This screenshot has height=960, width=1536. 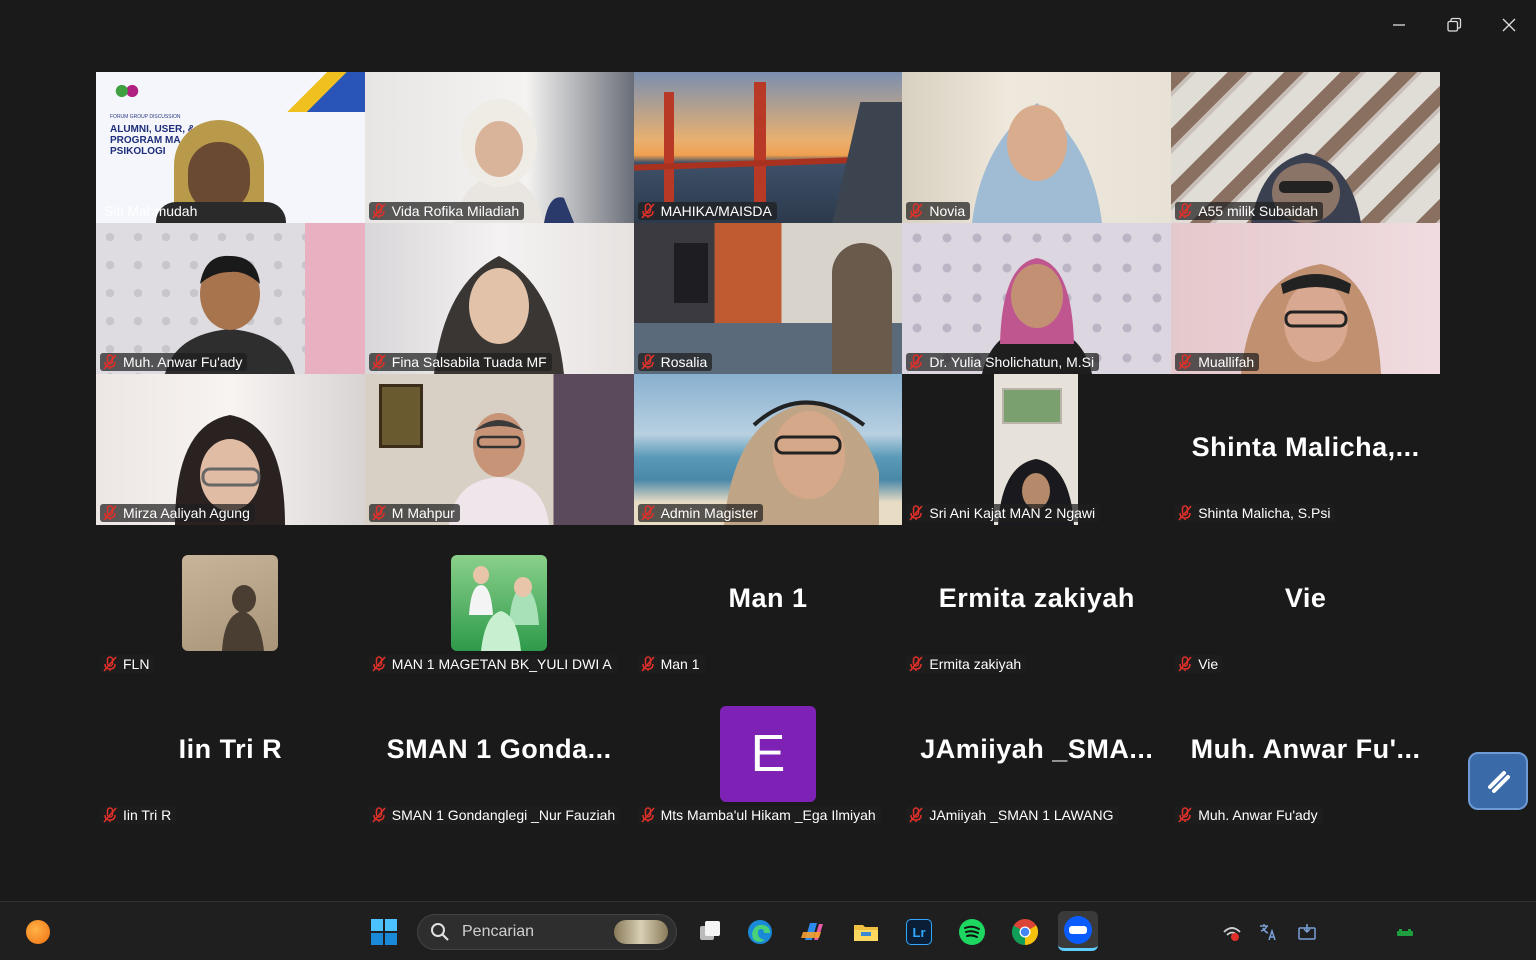 What do you see at coordinates (675, 362) in the screenshot?
I see `participant-name: Rosalia` at bounding box center [675, 362].